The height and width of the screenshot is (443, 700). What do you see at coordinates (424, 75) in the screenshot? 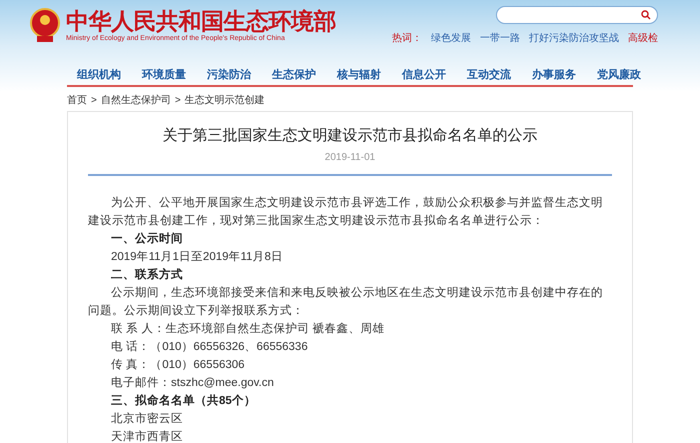
I see `nav-link: 信息公开` at bounding box center [424, 75].